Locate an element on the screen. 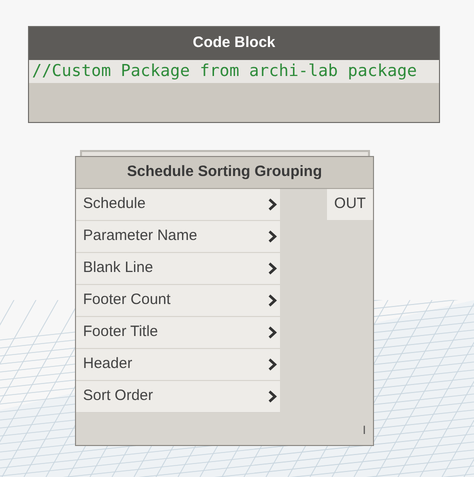 The height and width of the screenshot is (477, 474). input-port: Footer Count is located at coordinates (178, 301).